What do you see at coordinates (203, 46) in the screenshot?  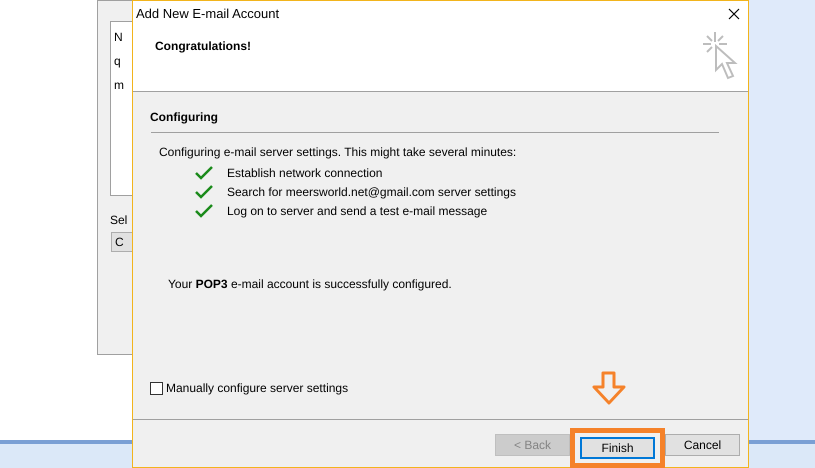 I see `dialog-heading: Congratulations!` at bounding box center [203, 46].